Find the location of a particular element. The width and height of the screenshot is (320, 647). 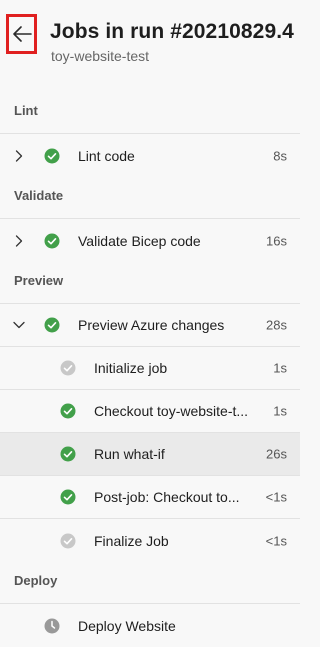

step-row: Initialize job 1s is located at coordinates (150, 368).